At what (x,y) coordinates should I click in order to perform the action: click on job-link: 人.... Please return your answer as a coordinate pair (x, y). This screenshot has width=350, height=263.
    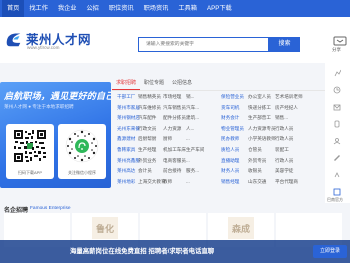
    Looking at the image, I should click on (190, 128).